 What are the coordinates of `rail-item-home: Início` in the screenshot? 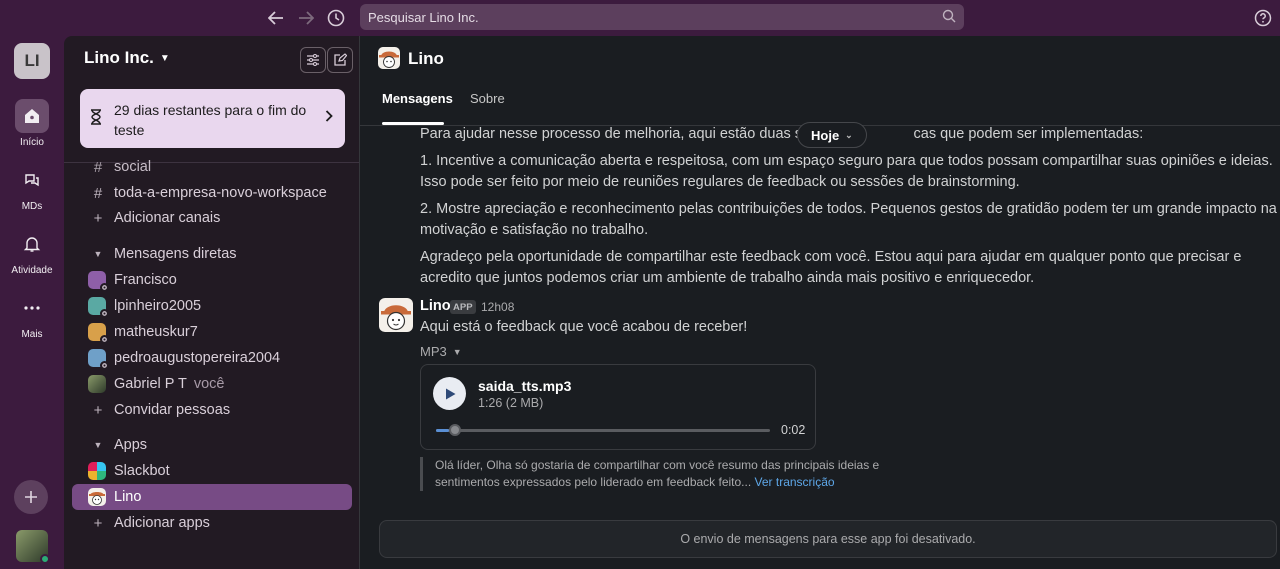 It's located at (32, 123).